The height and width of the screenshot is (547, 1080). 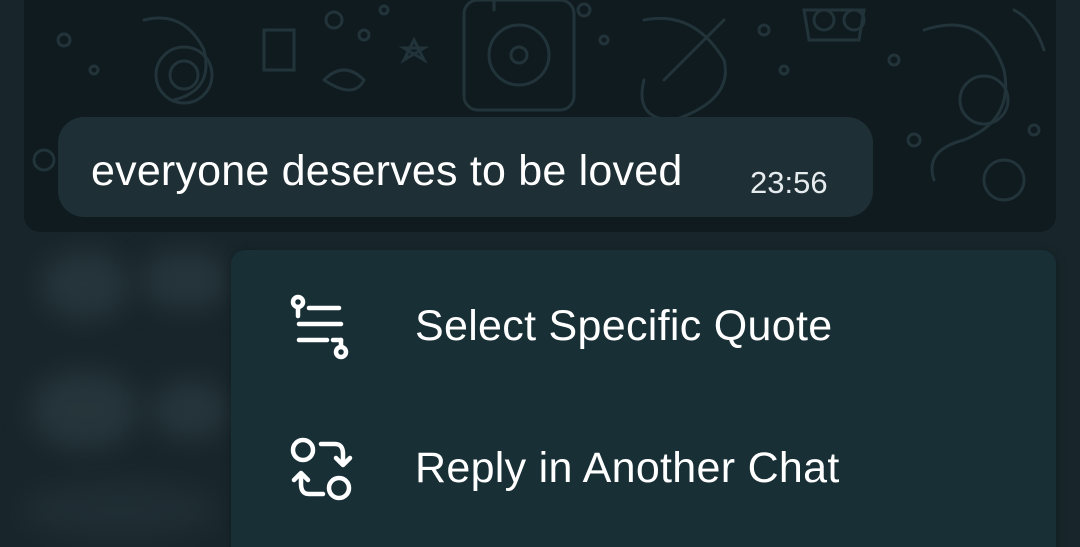 I want to click on menu-item-label: Reply in Another Chat, so click(x=627, y=468).